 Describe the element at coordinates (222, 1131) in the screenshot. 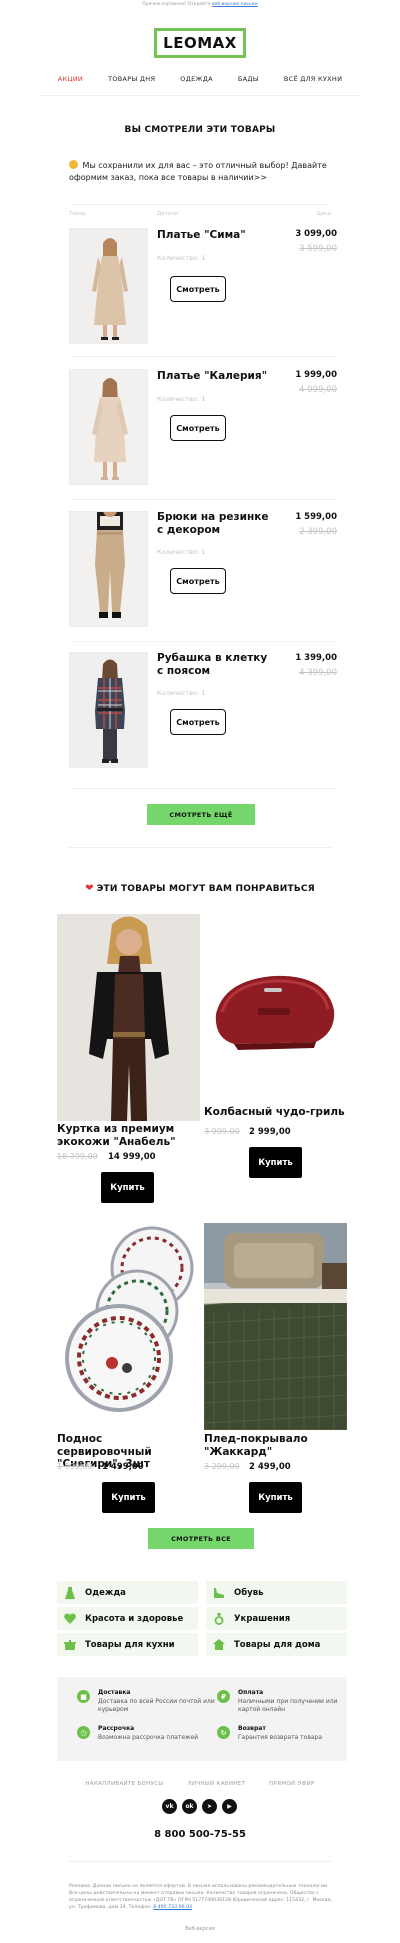

I see `product-old-price: 3 999,00` at that location.